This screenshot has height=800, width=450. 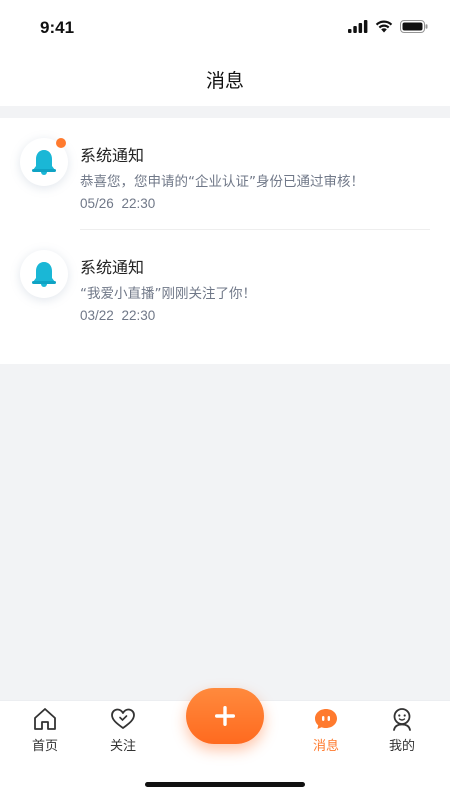 I want to click on status-icons, so click(x=388, y=26).